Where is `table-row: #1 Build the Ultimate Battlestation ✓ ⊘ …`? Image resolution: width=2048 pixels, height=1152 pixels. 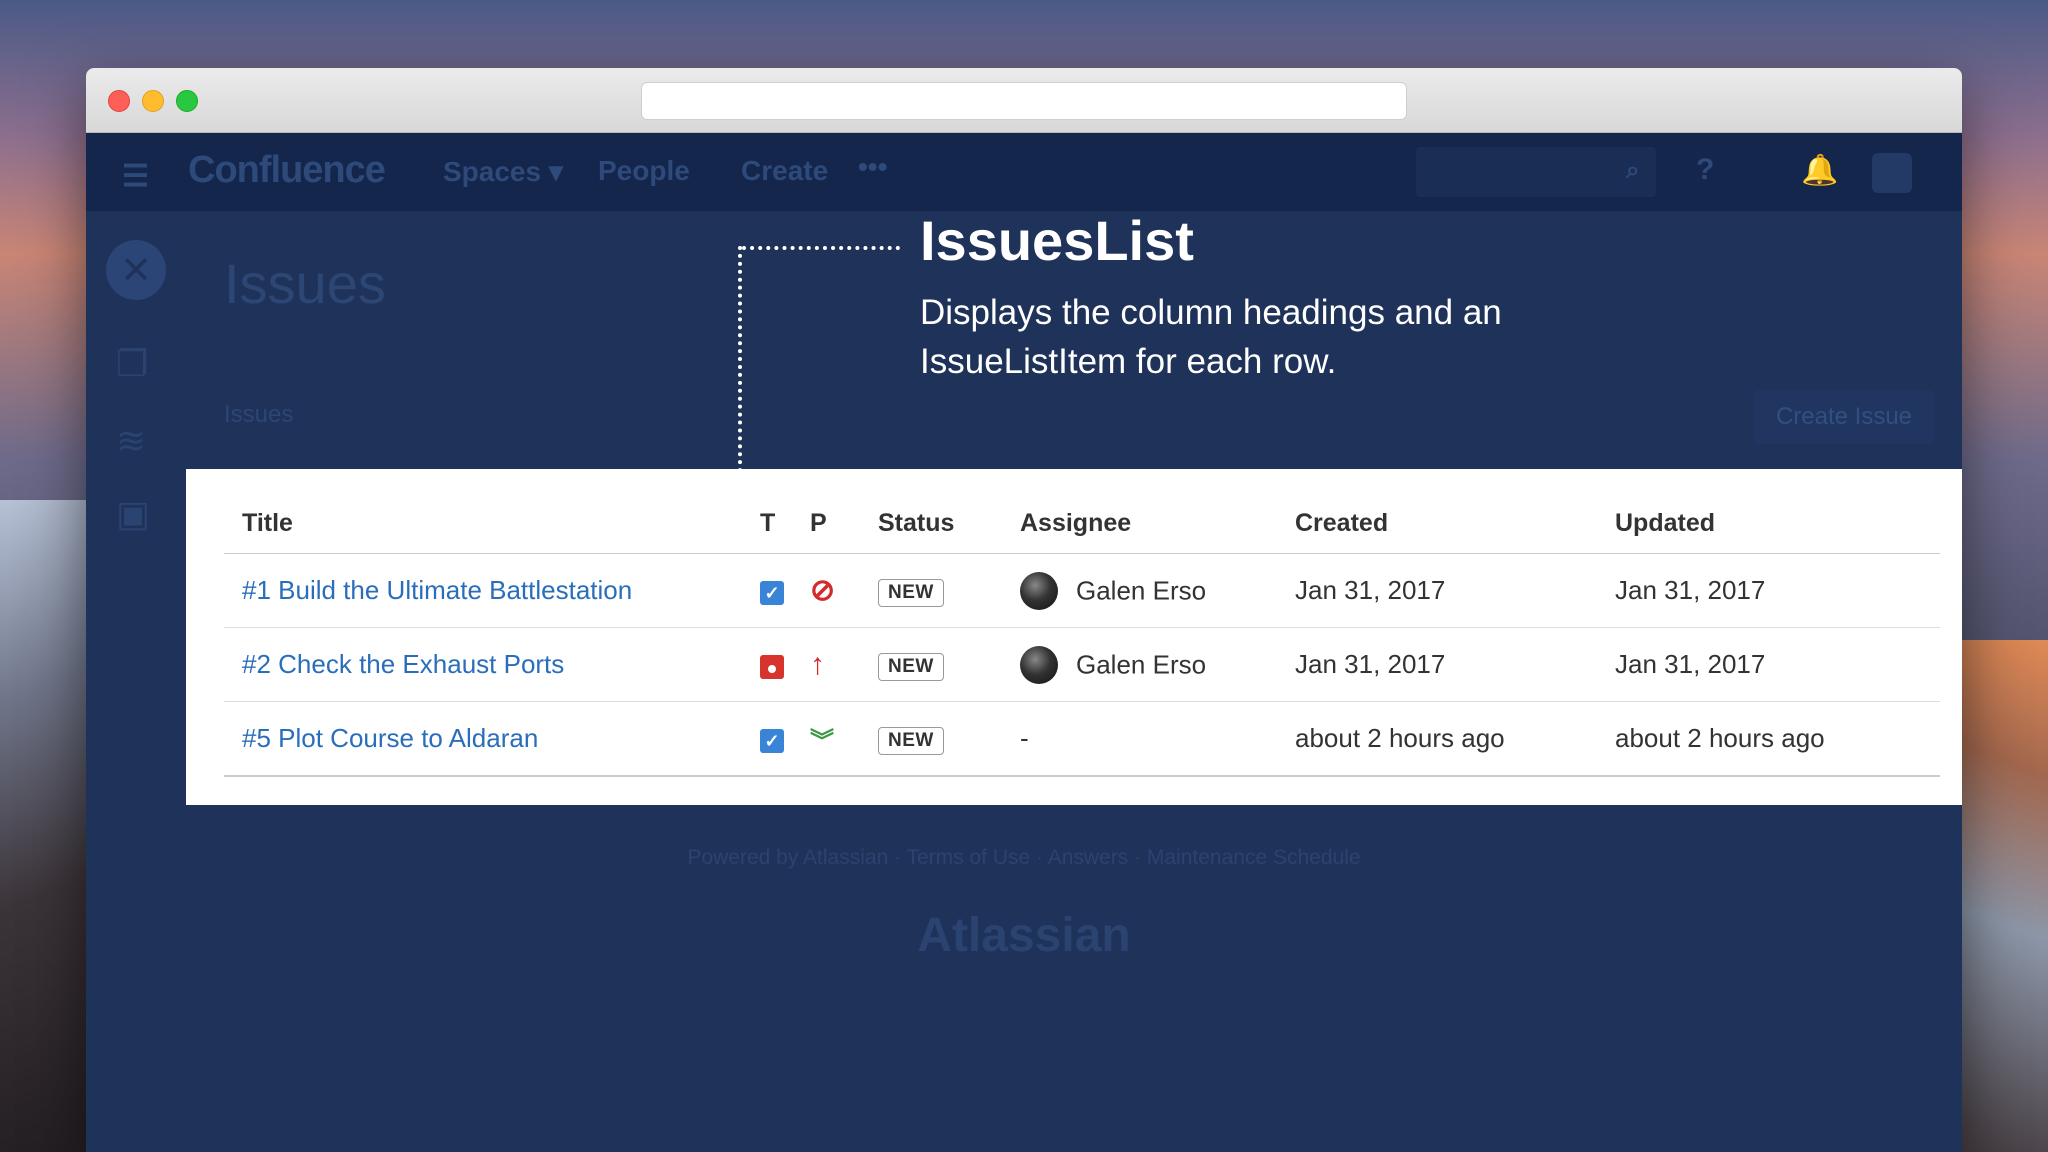
table-row: #1 Build the Ultimate Battlestation ✓ ⊘ … is located at coordinates (1082, 590).